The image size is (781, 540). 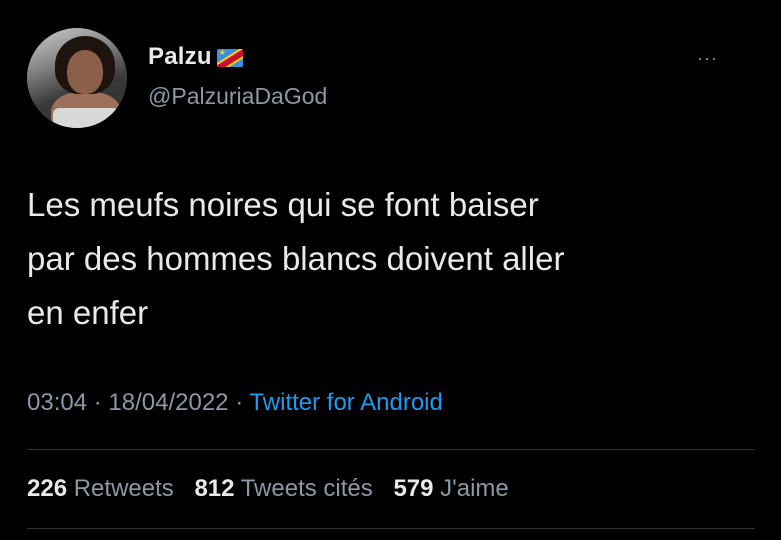 I want to click on avatar, so click(x=77, y=78).